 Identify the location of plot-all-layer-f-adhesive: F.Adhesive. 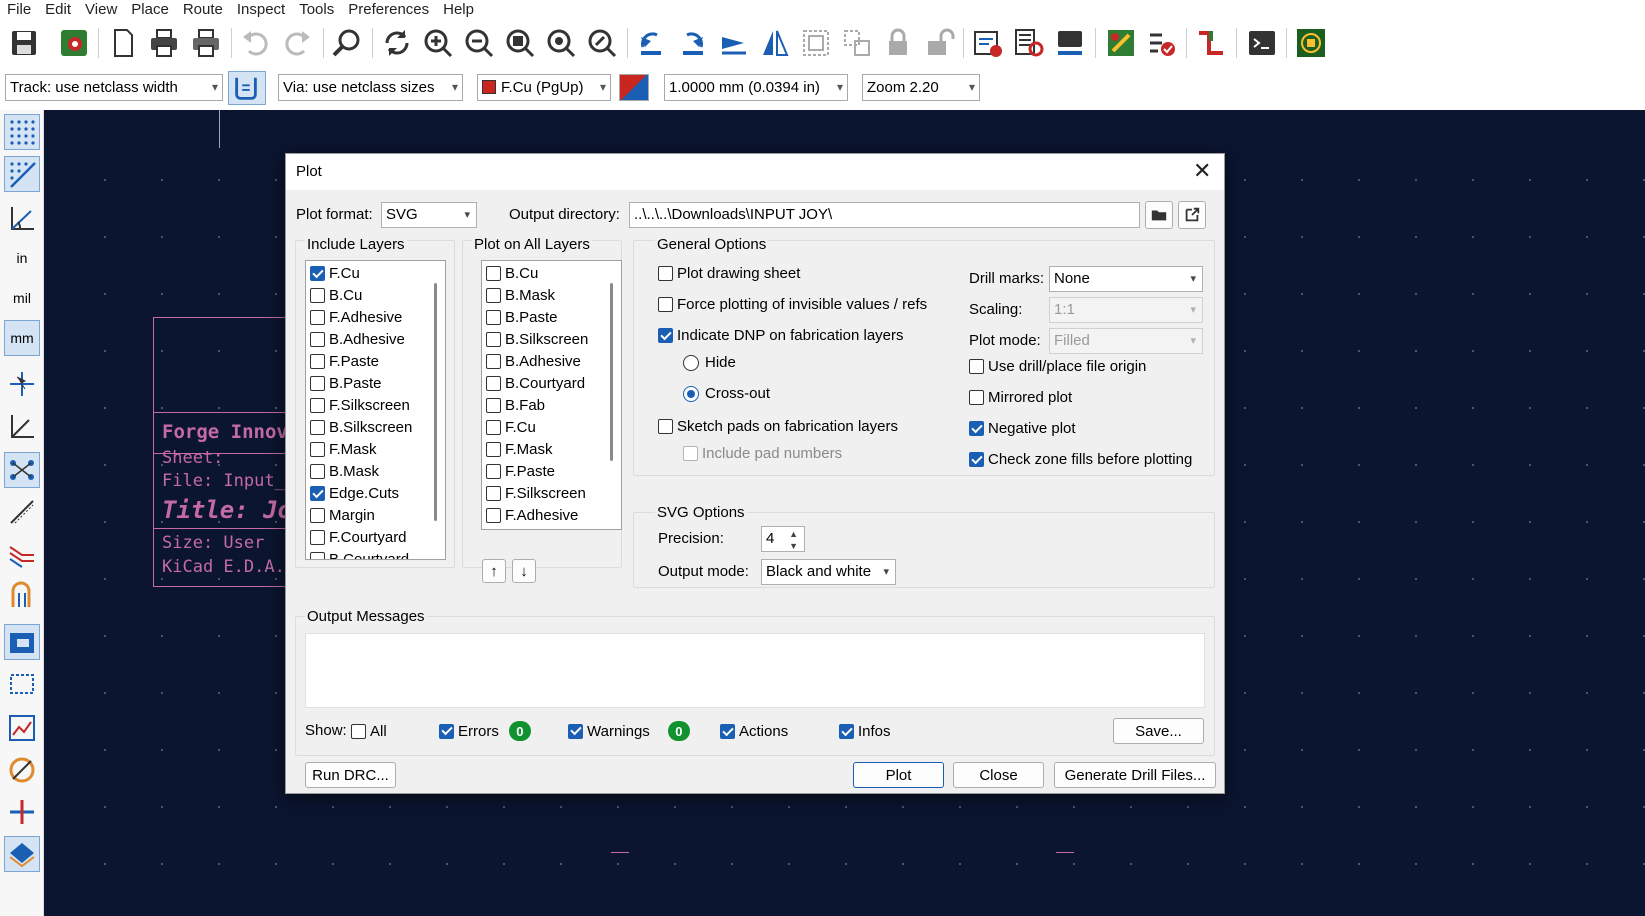
(532, 515).